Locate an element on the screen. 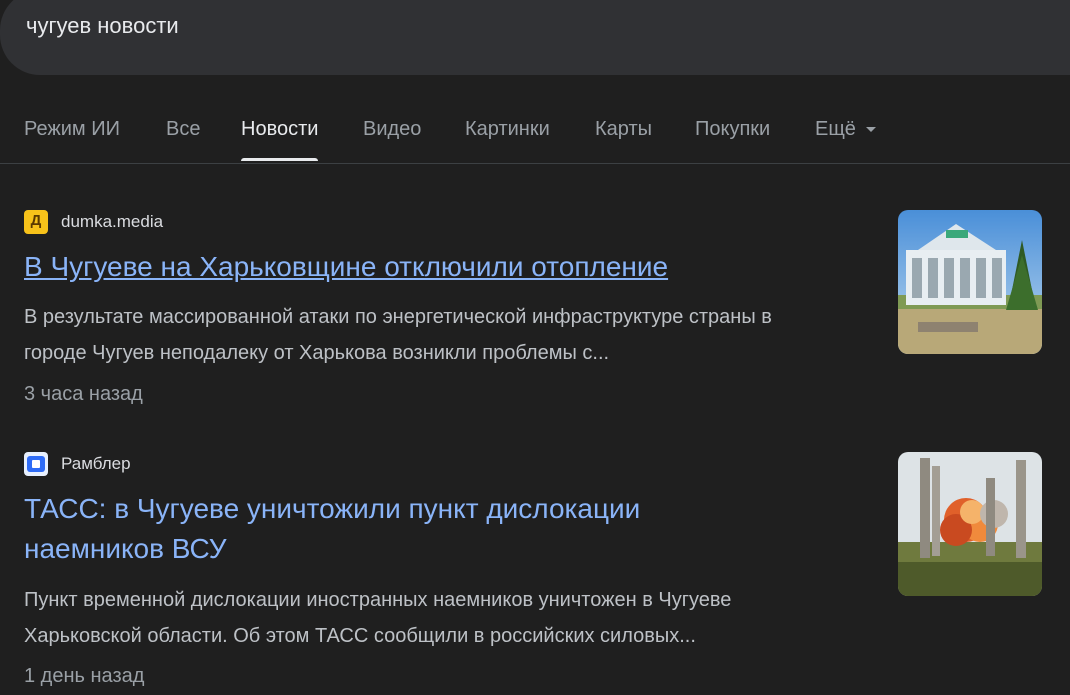 This screenshot has height=695, width=1070. source-name: dumka.media is located at coordinates (112, 221).